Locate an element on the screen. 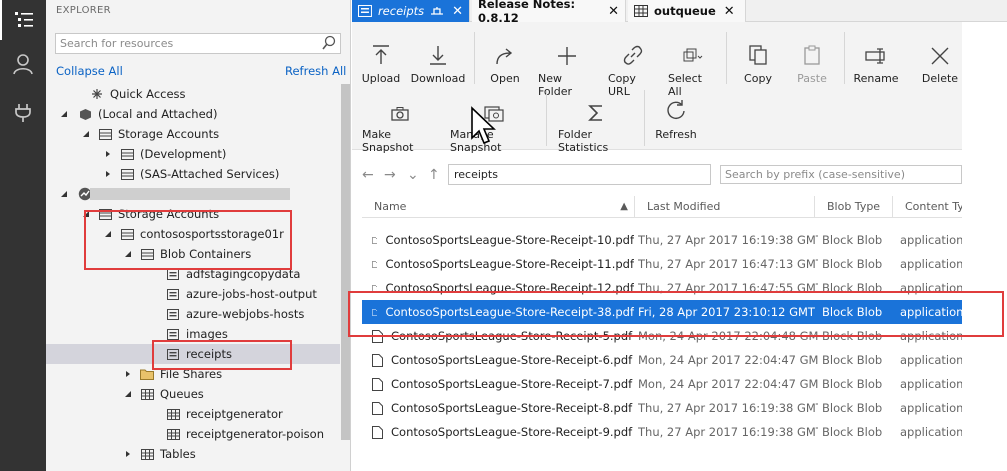  copy-button: Copy is located at coordinates (758, 62).